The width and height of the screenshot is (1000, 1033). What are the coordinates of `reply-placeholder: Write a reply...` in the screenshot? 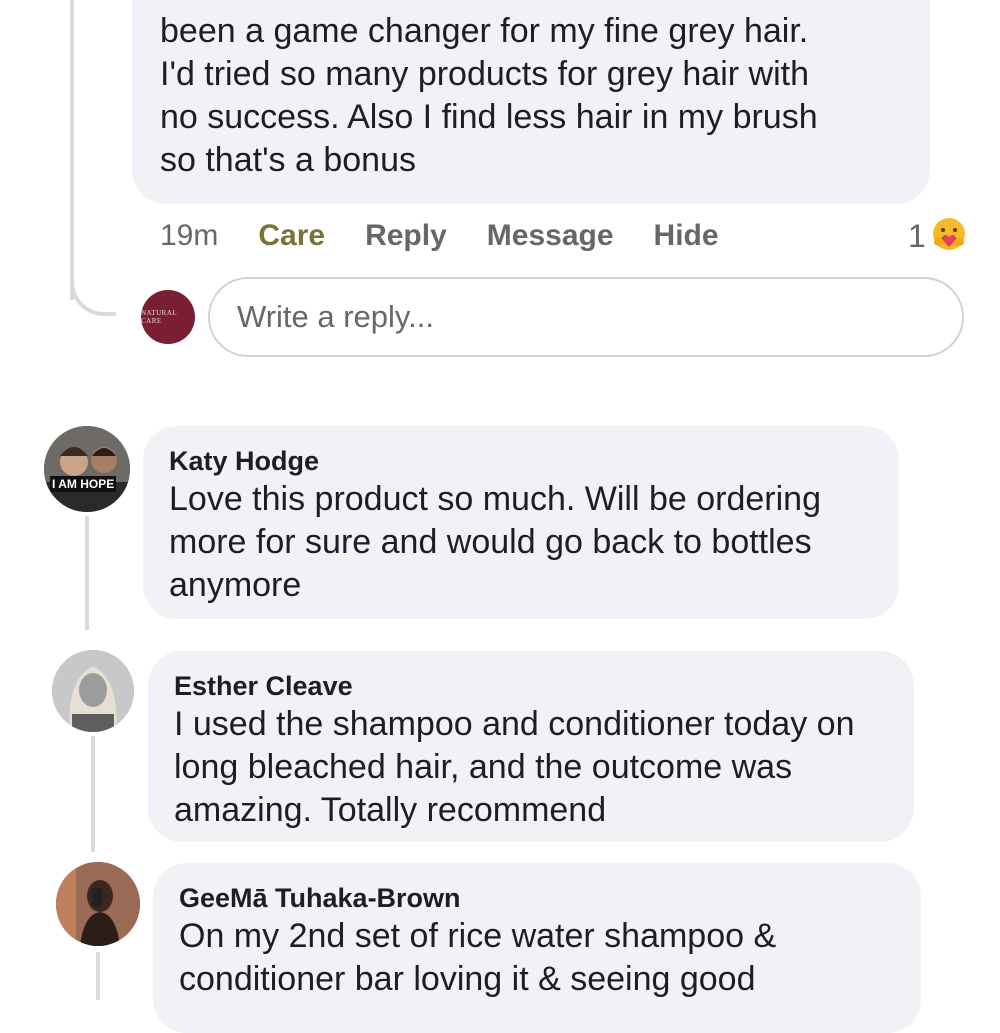 It's located at (335, 316).